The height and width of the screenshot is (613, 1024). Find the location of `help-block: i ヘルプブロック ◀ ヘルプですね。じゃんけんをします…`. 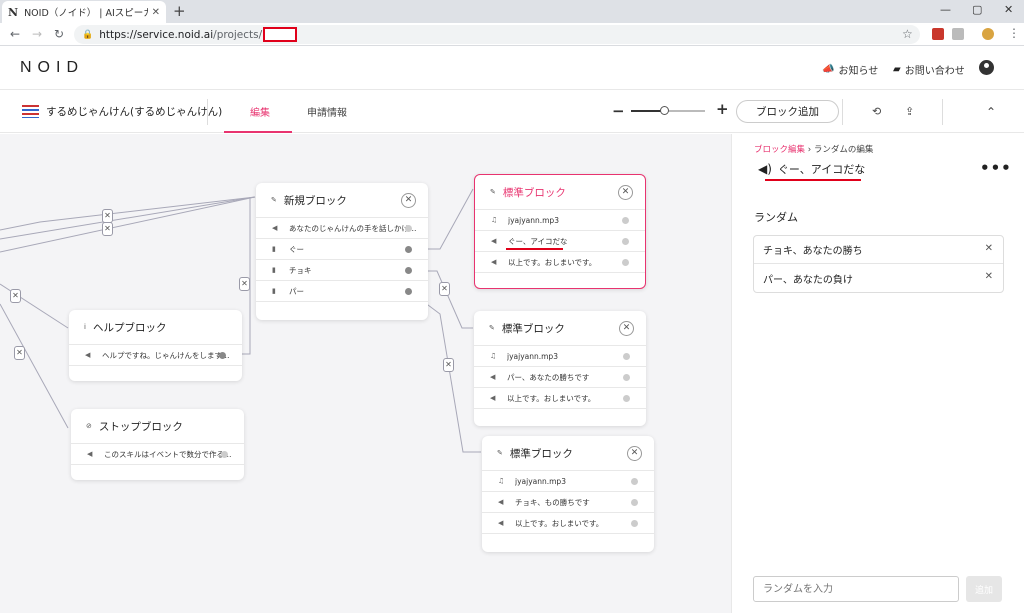

help-block: i ヘルプブロック ◀ ヘルプですね。じゃんけんをします… is located at coordinates (155, 345).